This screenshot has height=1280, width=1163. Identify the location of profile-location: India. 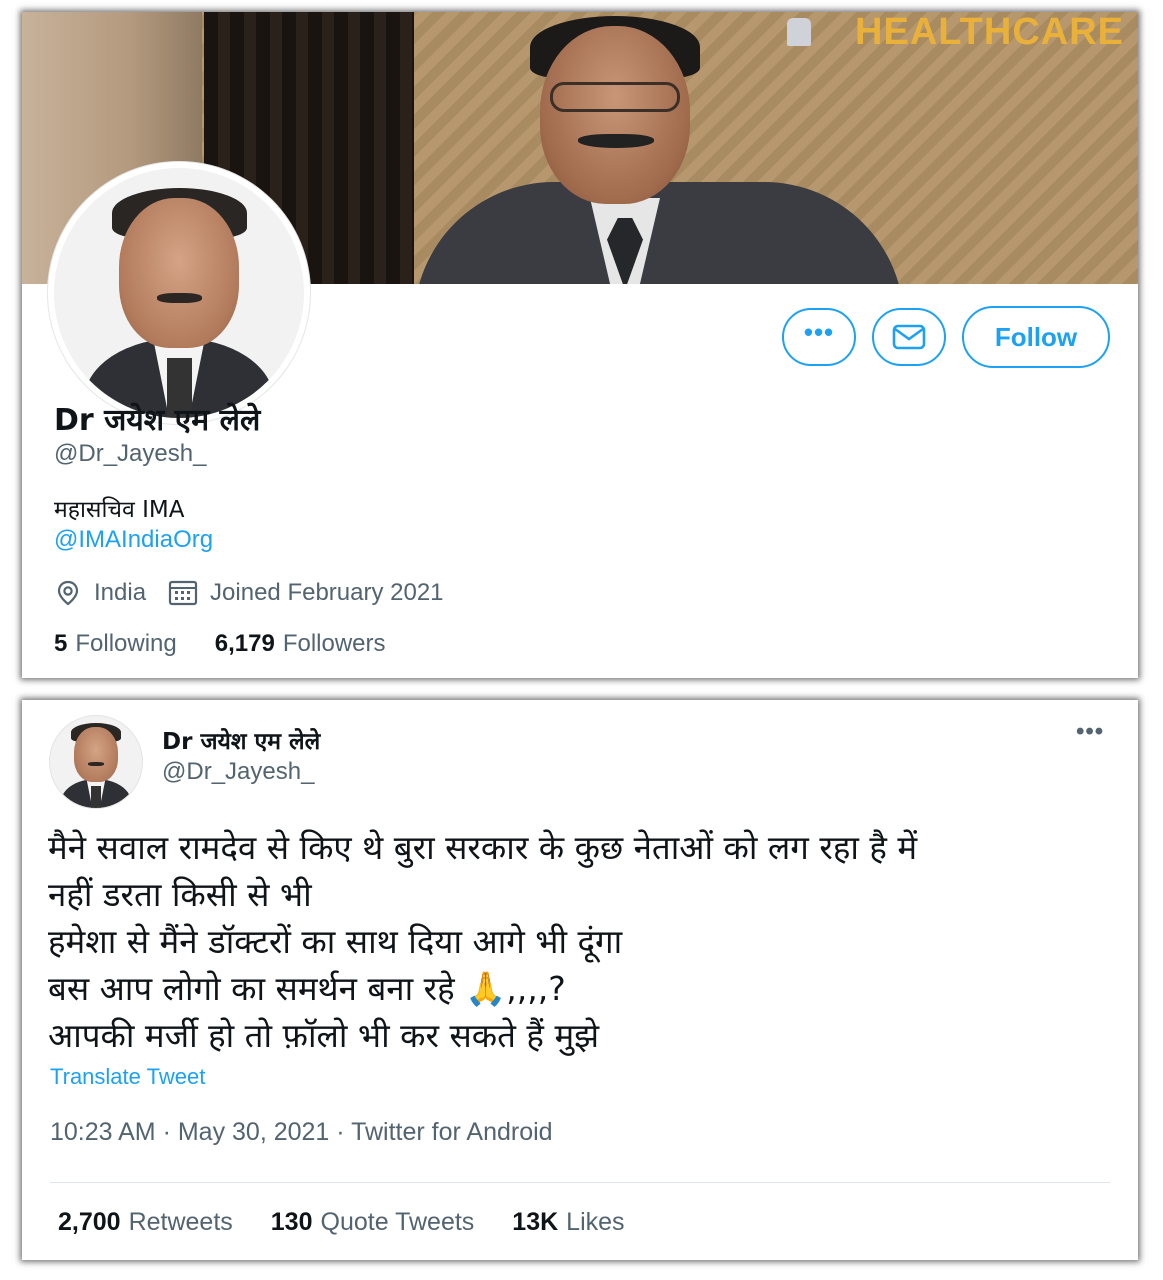
(100, 593).